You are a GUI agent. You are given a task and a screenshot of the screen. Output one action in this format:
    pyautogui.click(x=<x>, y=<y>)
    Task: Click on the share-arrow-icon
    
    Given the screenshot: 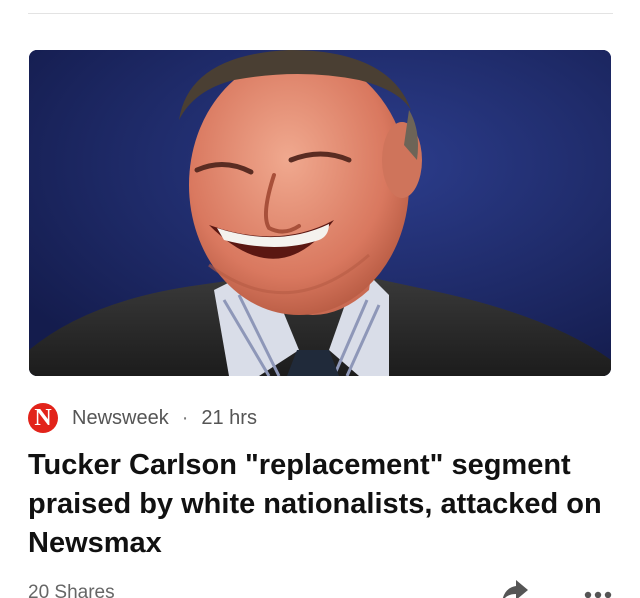 What is the action you would take?
    pyautogui.click(x=515, y=588)
    